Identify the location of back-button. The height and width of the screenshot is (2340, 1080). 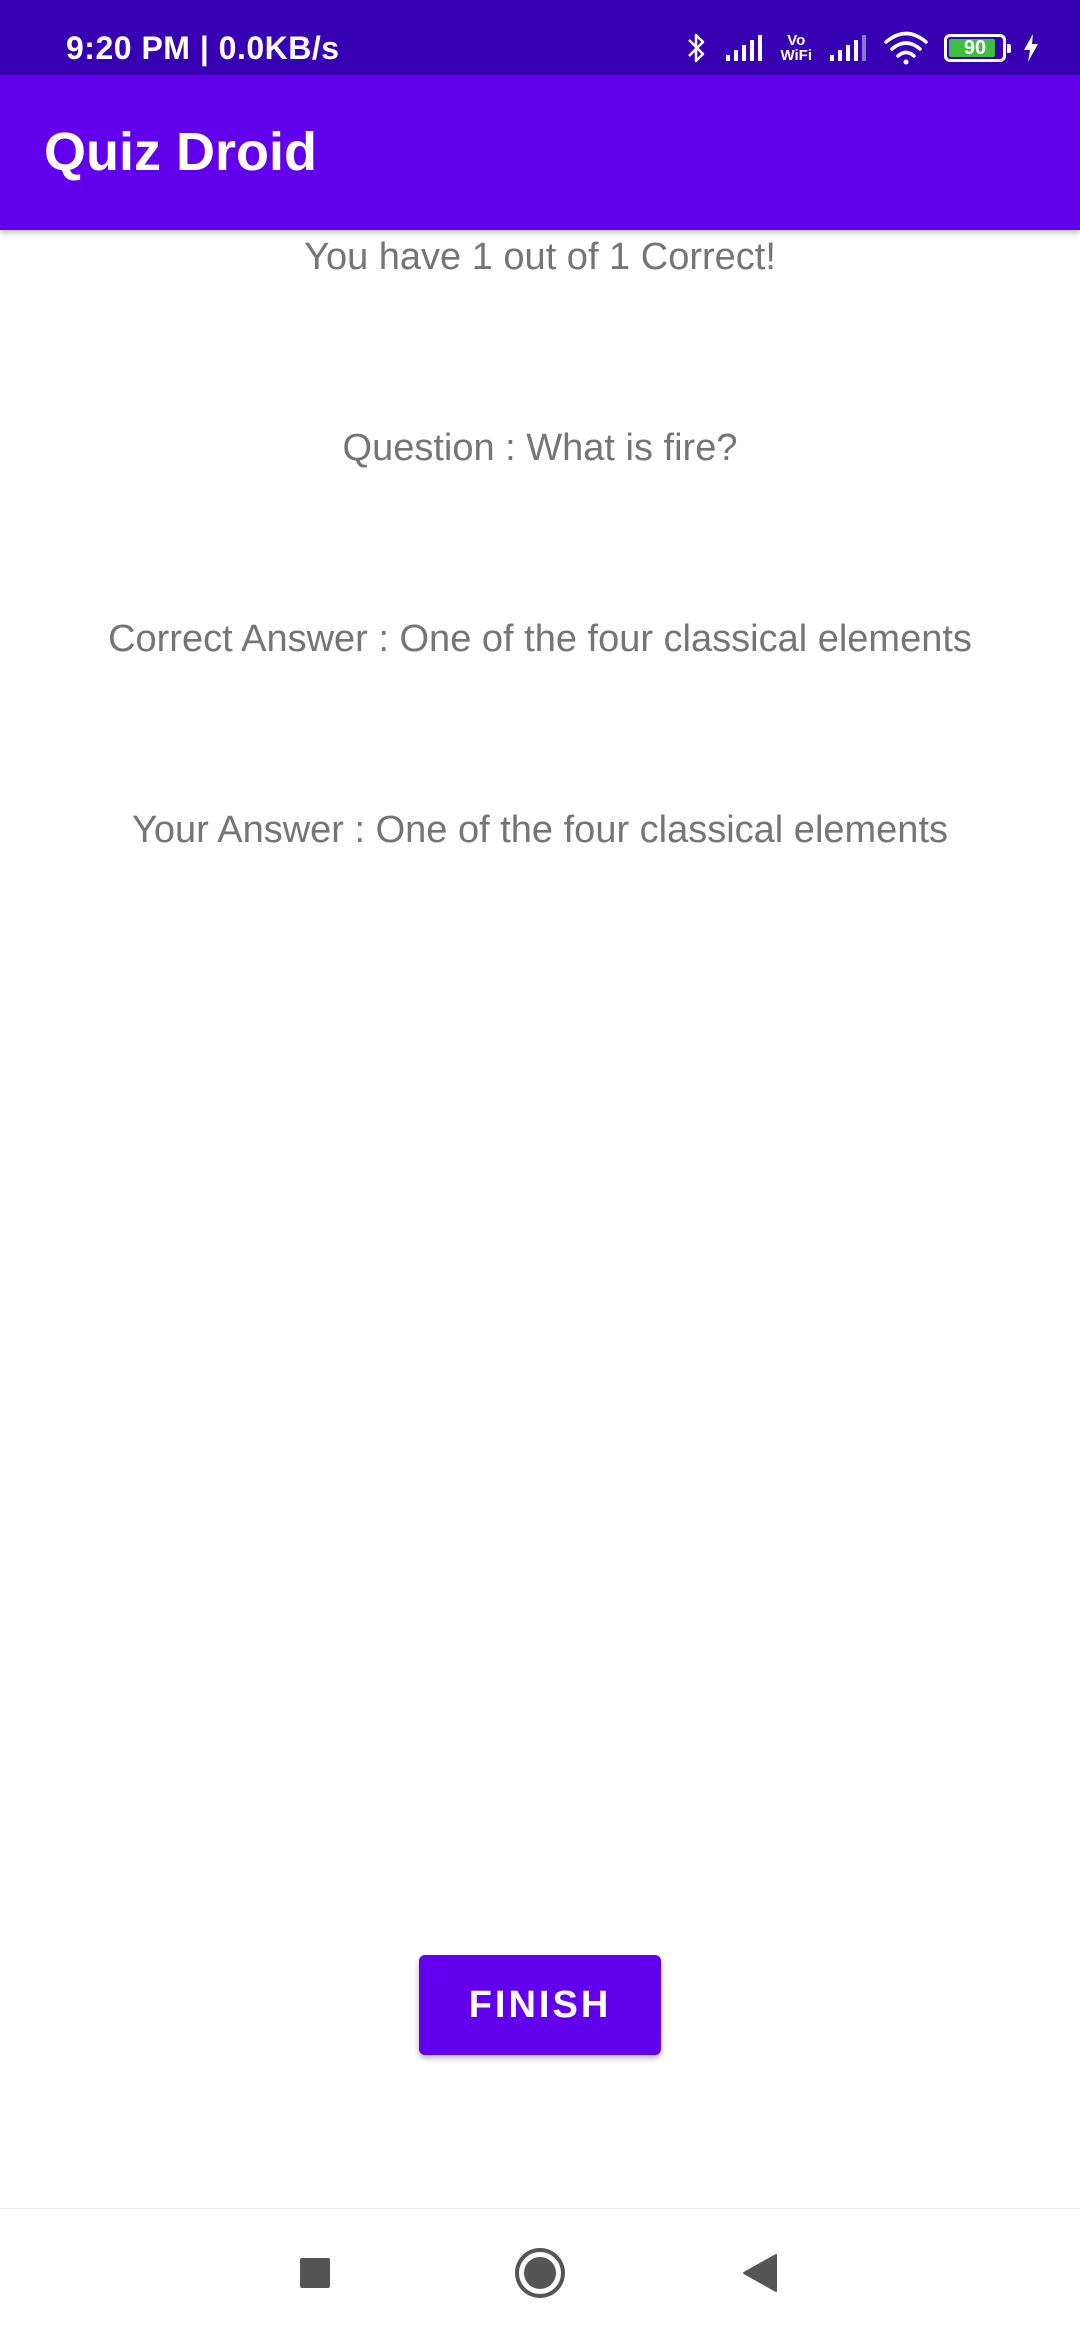
(760, 2274).